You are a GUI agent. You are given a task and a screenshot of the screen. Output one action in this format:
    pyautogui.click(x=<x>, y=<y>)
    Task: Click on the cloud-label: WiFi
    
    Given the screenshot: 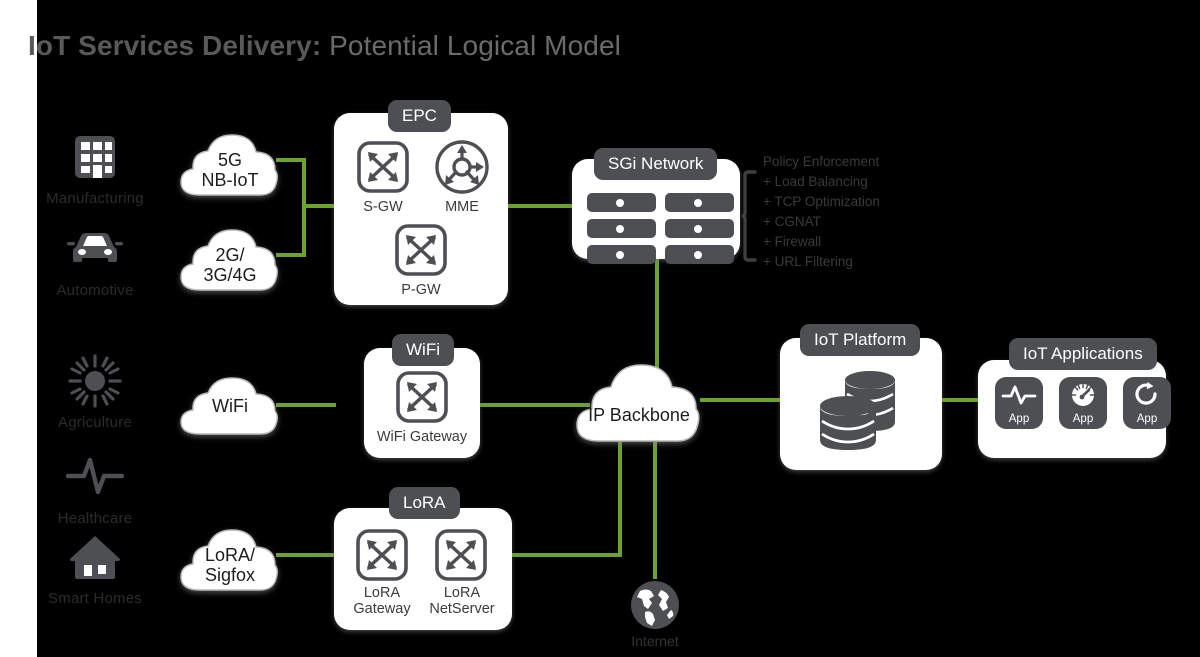 What is the action you would take?
    pyautogui.click(x=230, y=406)
    